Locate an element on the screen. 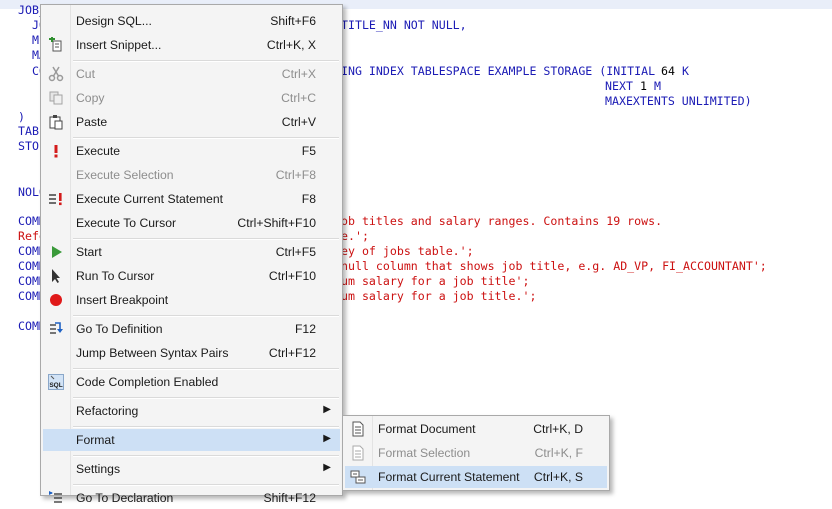 The height and width of the screenshot is (509, 832). code-text: STO is located at coordinates (28, 146).